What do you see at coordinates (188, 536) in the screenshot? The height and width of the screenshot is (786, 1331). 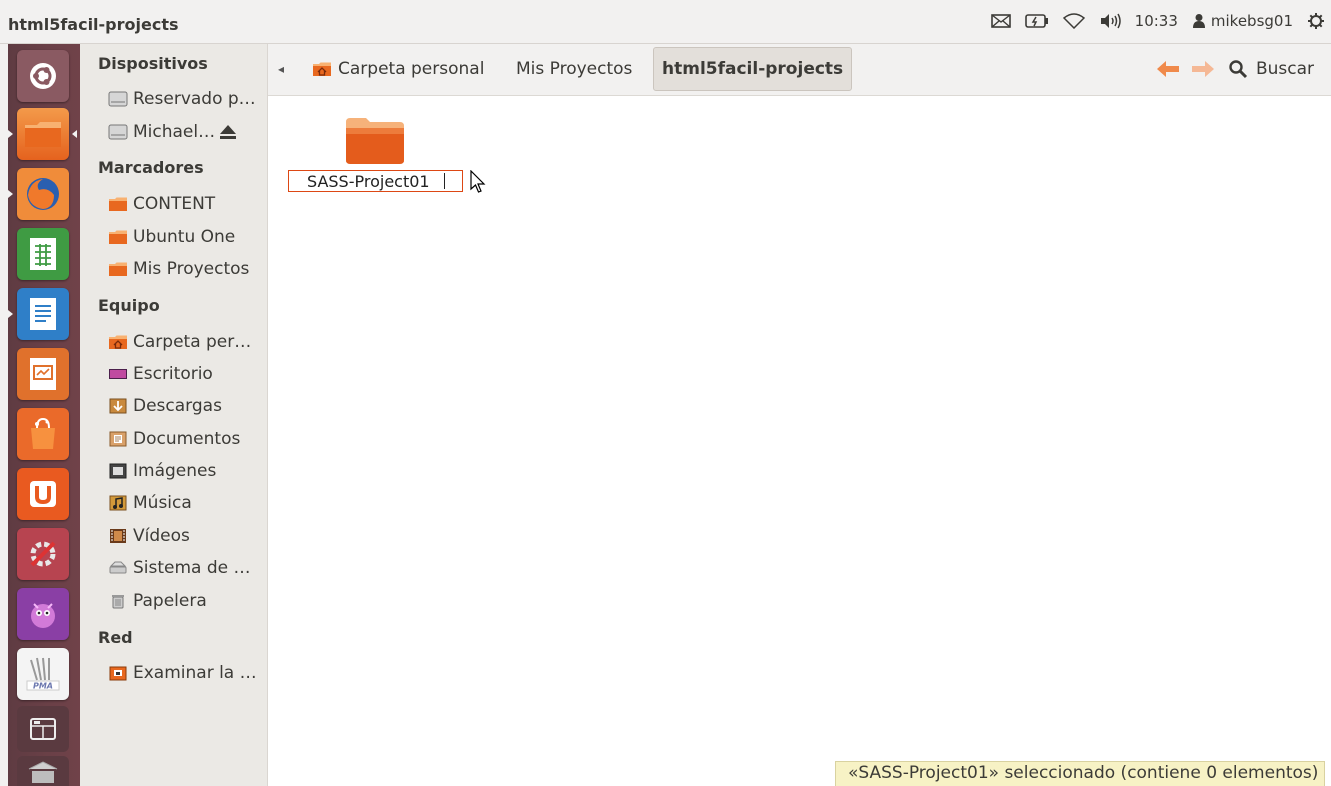 I see `sidebar-item-videos: Vídeos` at bounding box center [188, 536].